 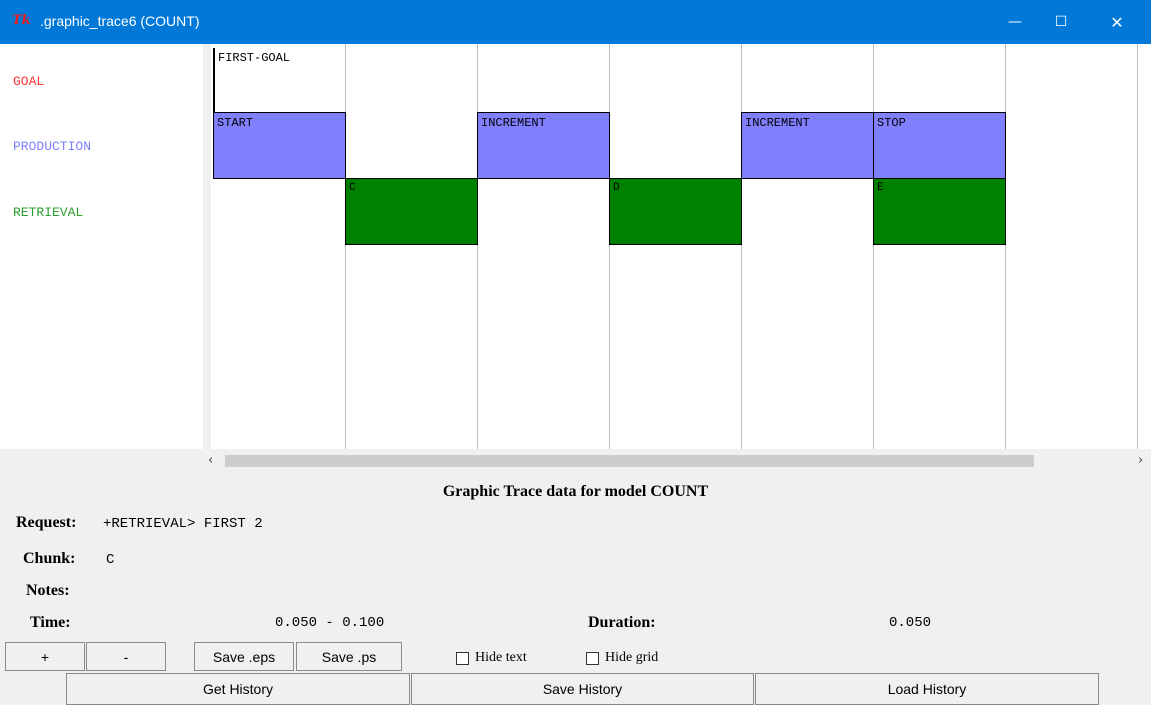 What do you see at coordinates (110, 560) in the screenshot?
I see `chunk-value: C` at bounding box center [110, 560].